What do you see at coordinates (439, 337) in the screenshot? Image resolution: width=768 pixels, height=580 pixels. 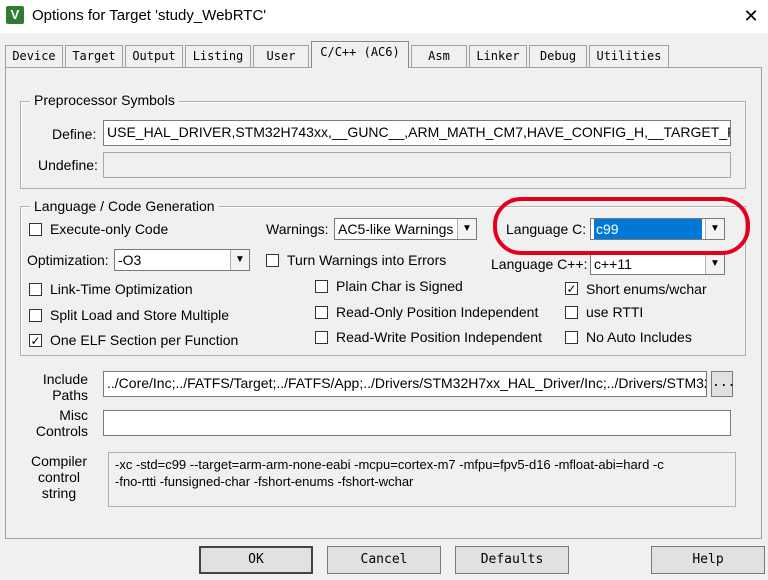 I see `rwpi-label: Read-Write Position Independent` at bounding box center [439, 337].